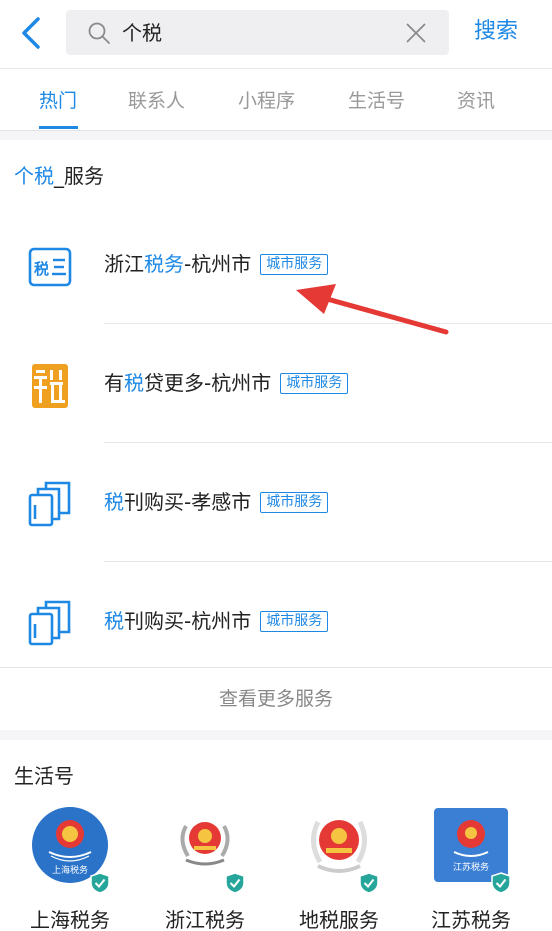 Image resolution: width=552 pixels, height=931 pixels. What do you see at coordinates (41, 269) in the screenshot?
I see `svg-text: 税` at bounding box center [41, 269].